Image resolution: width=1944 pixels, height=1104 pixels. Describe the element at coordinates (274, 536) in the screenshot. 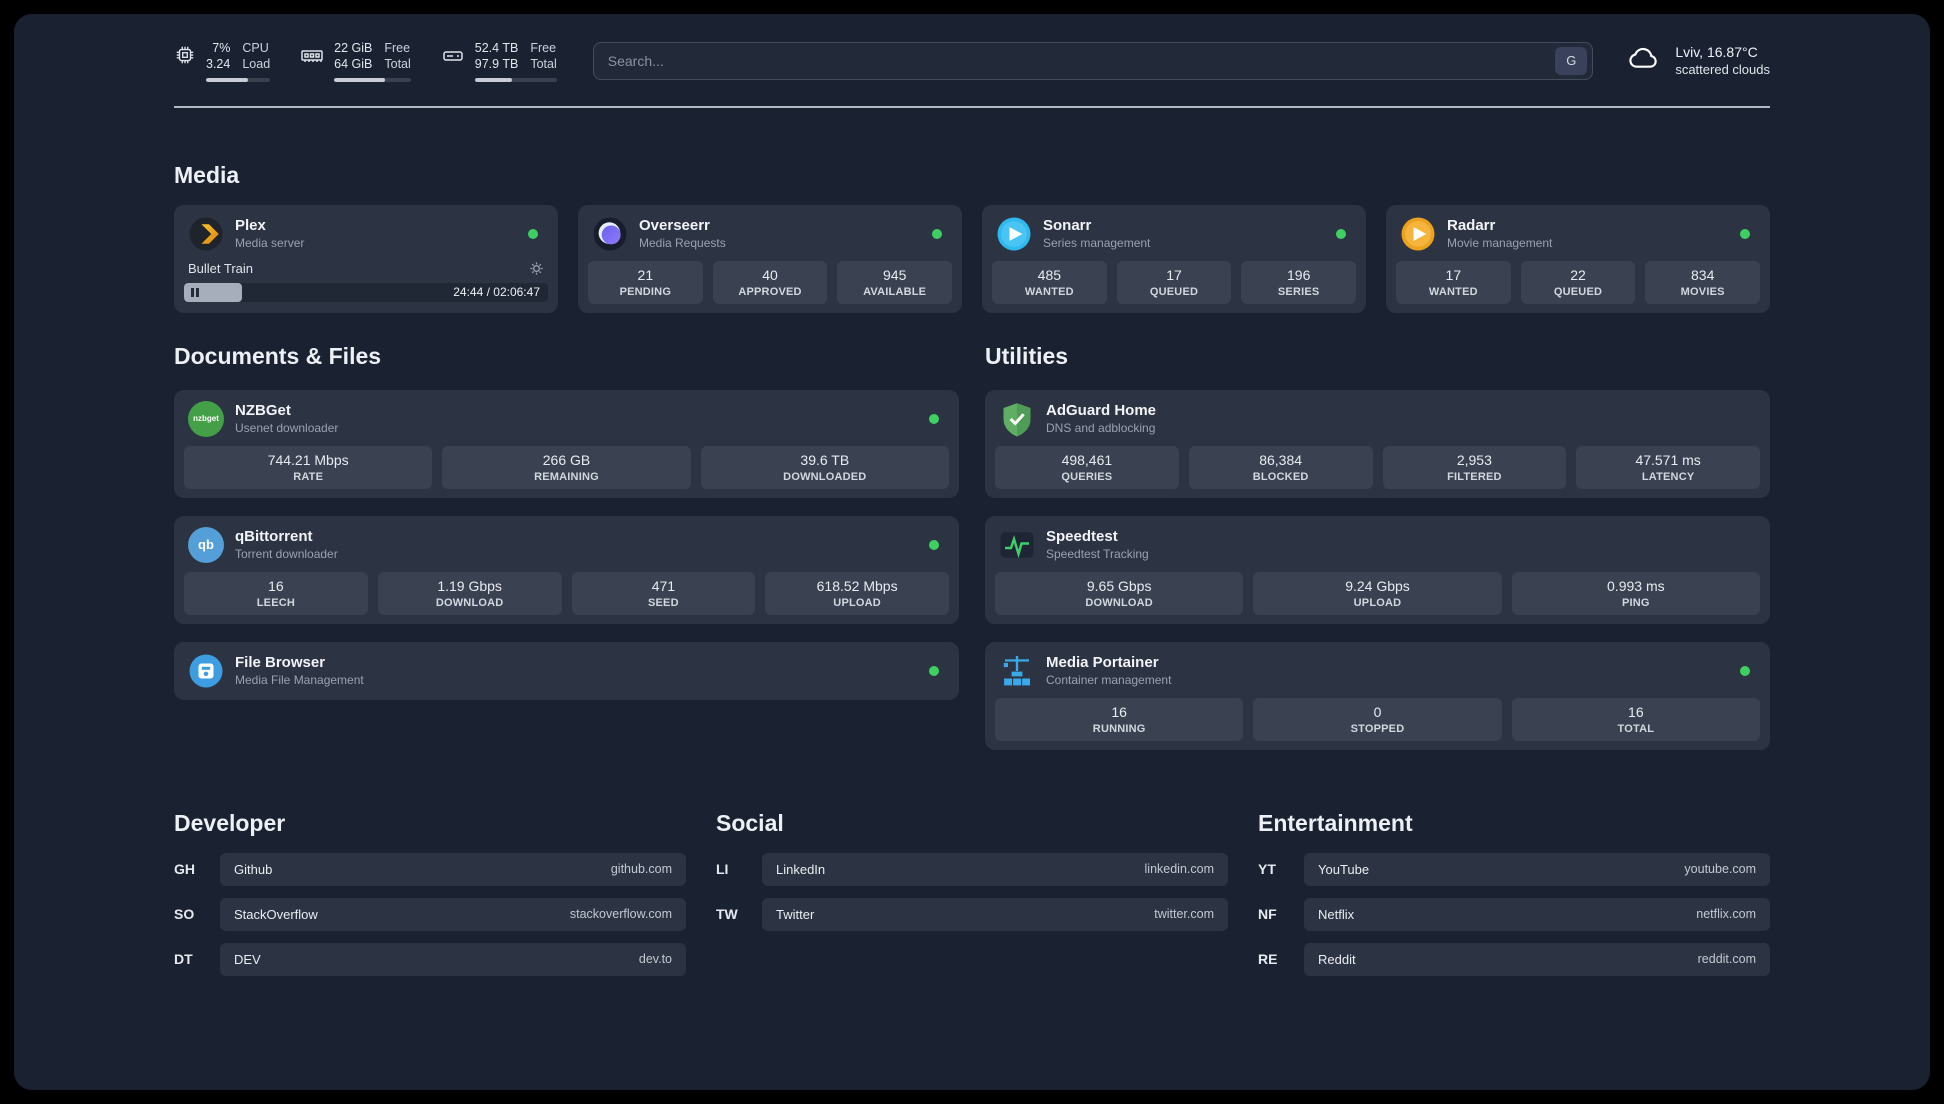

I see `card-title: qBittorrent` at that location.